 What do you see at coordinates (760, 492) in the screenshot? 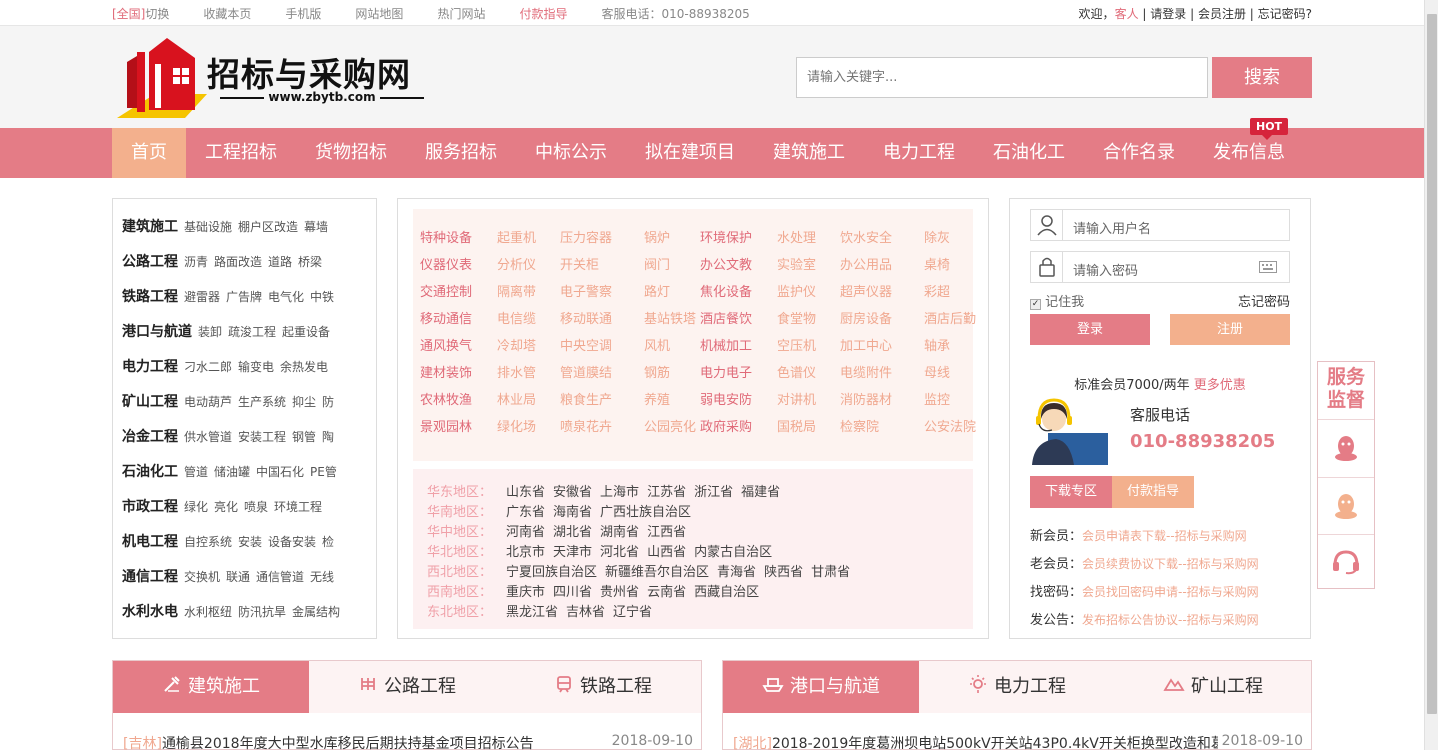
I see `province-link: 福建省` at bounding box center [760, 492].